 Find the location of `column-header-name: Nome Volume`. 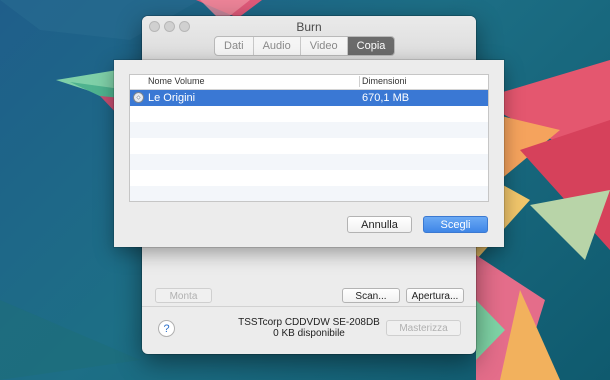

column-header-name: Nome Volume is located at coordinates (176, 81).